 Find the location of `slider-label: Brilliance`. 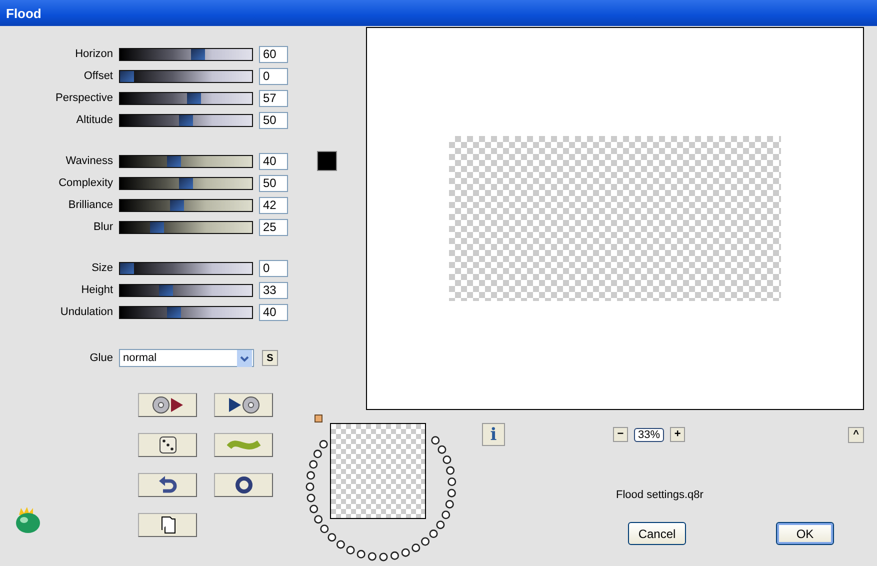

slider-label: Brilliance is located at coordinates (90, 205).